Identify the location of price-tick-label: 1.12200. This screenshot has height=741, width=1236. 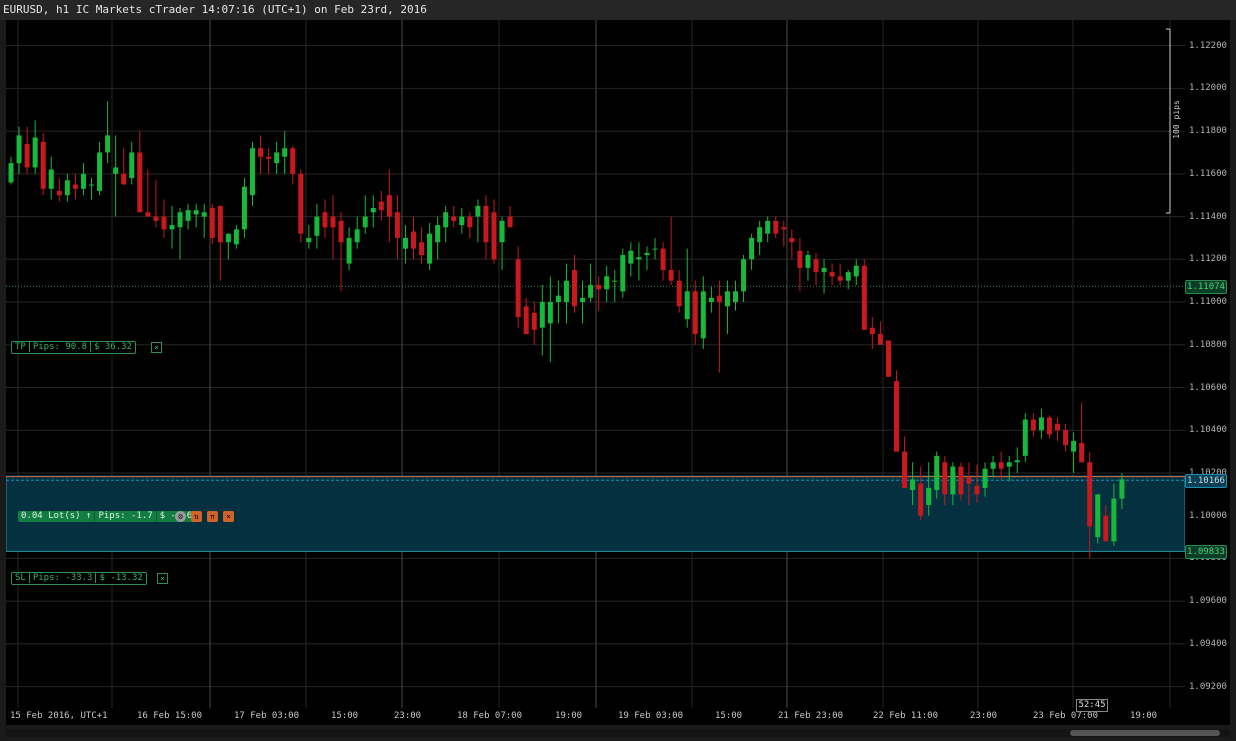
(1208, 45).